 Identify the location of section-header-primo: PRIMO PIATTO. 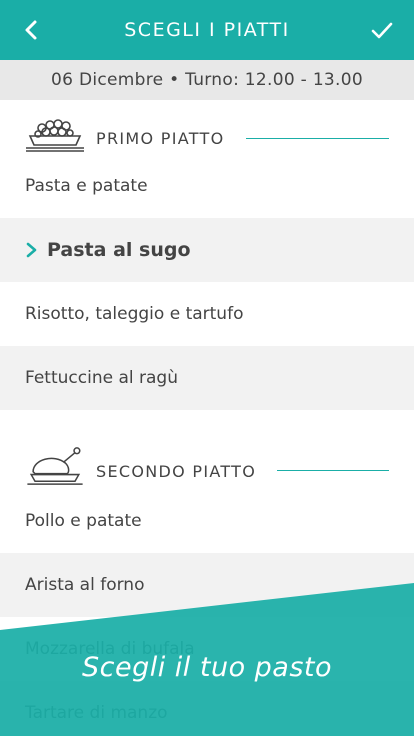
(207, 130).